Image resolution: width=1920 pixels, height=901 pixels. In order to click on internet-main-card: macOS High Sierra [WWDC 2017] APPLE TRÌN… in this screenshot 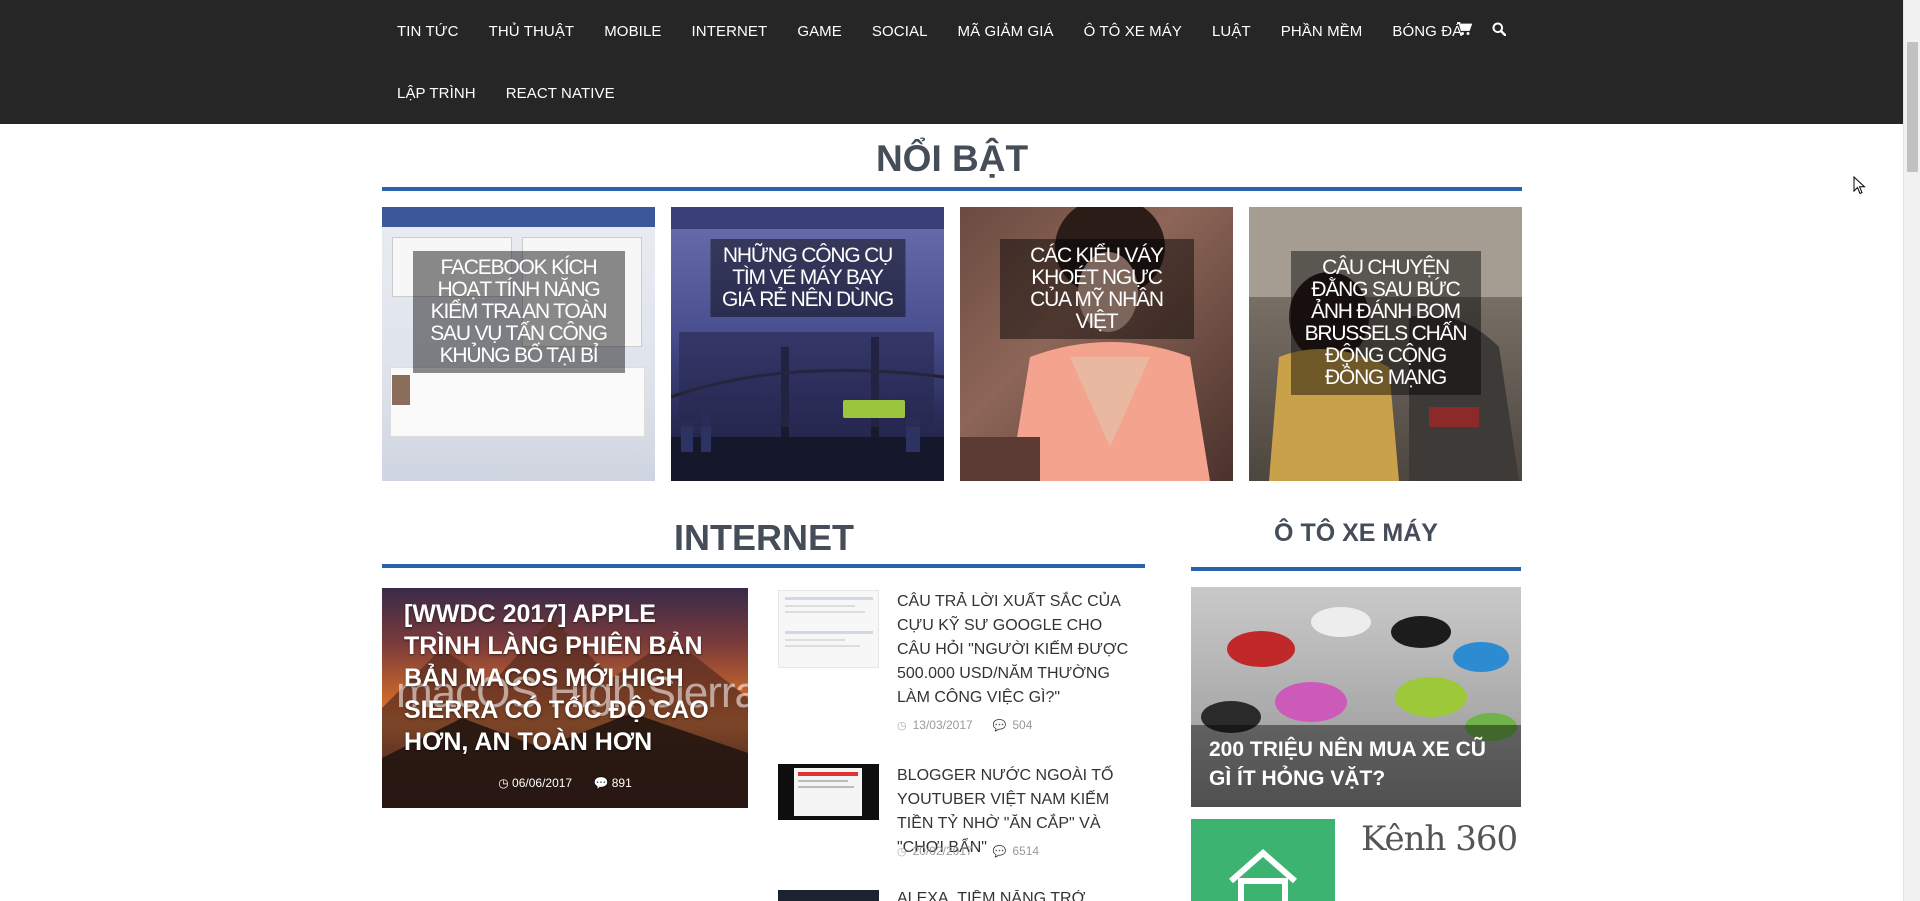, I will do `click(565, 698)`.